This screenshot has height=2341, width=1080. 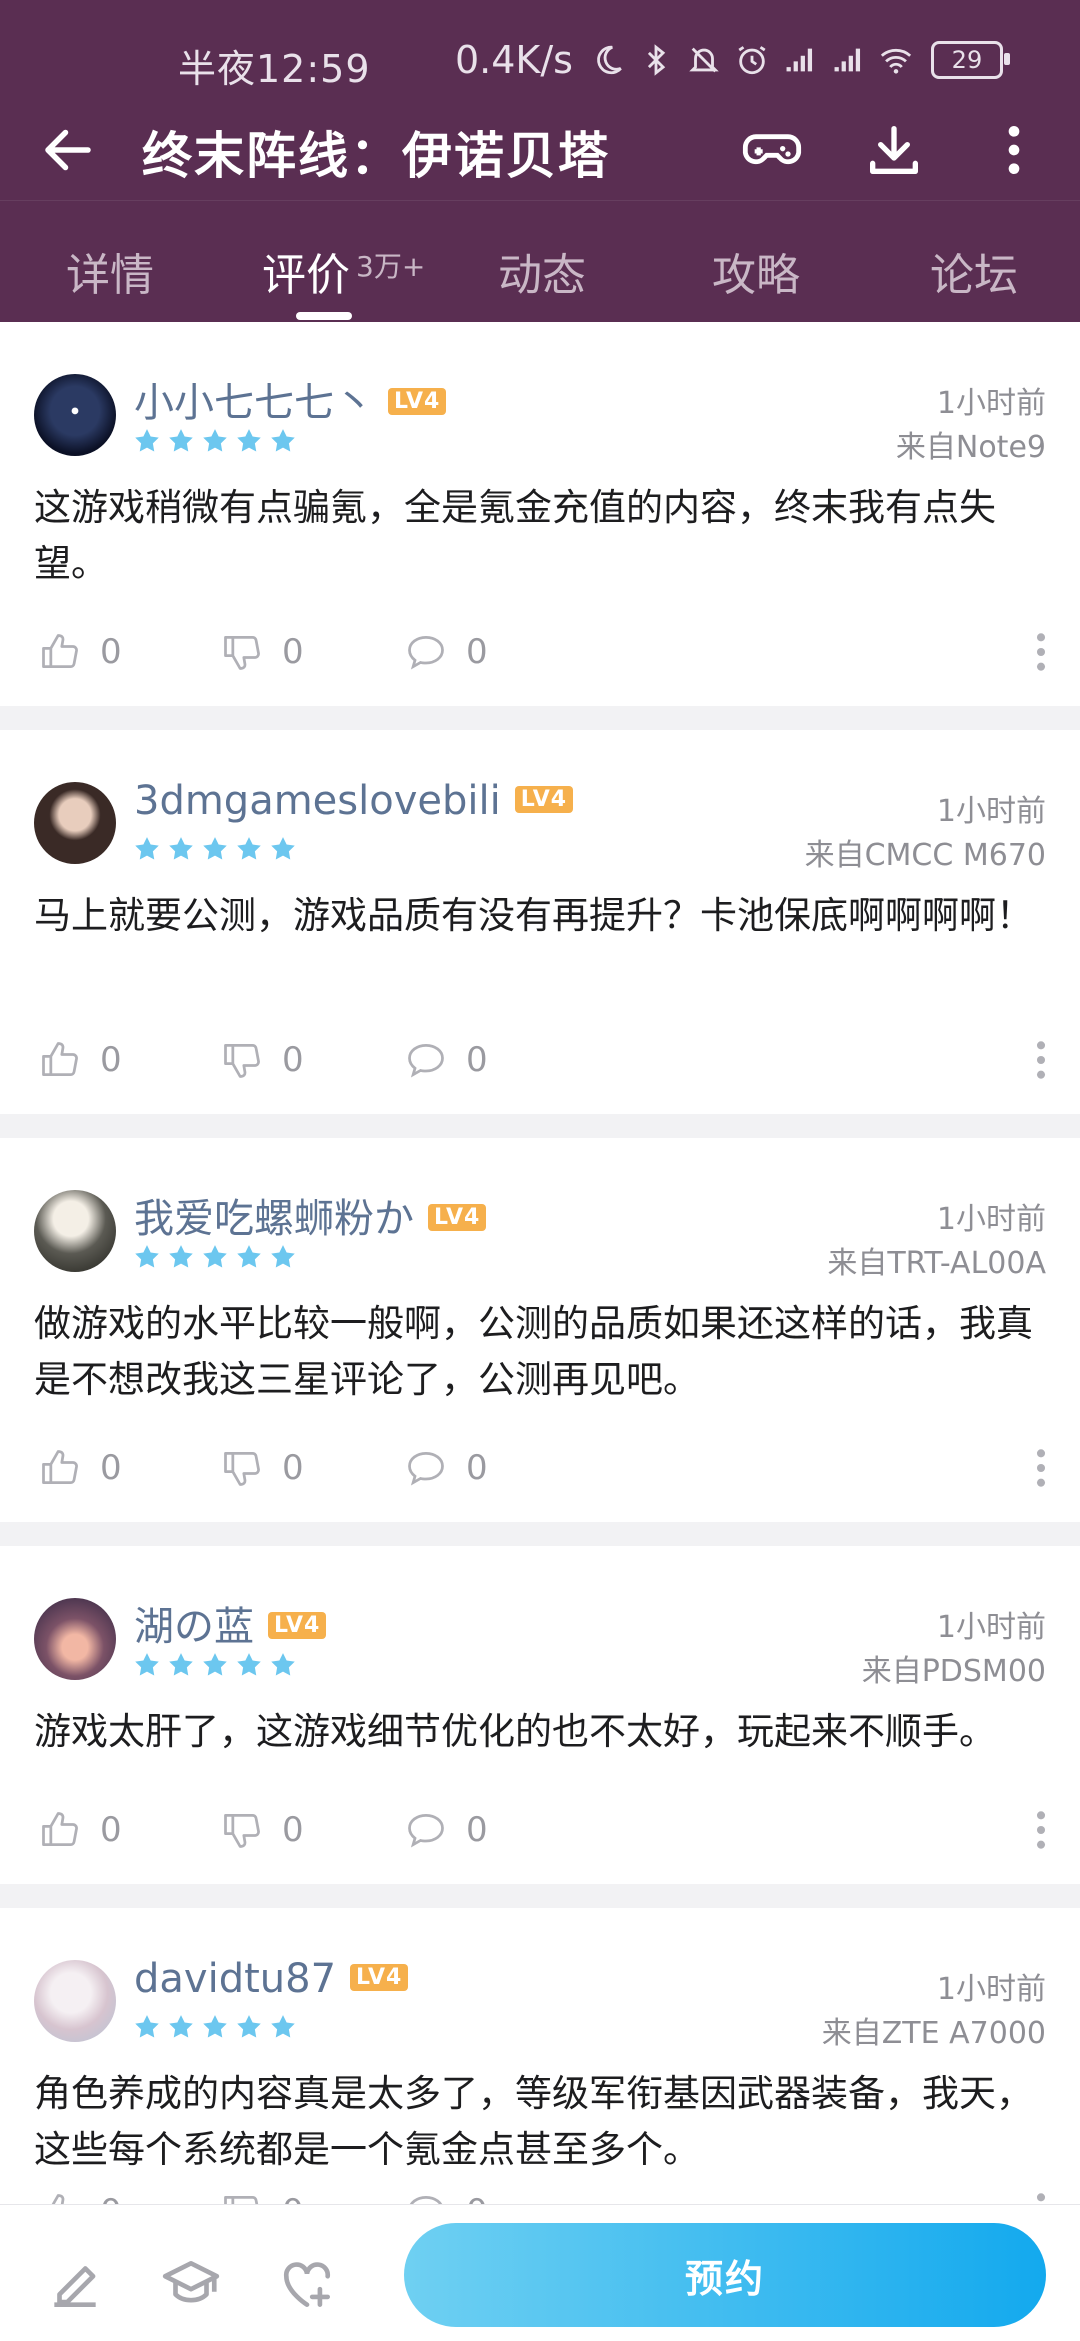 I want to click on username: 3dmgameslovebili LV4, so click(x=354, y=801).